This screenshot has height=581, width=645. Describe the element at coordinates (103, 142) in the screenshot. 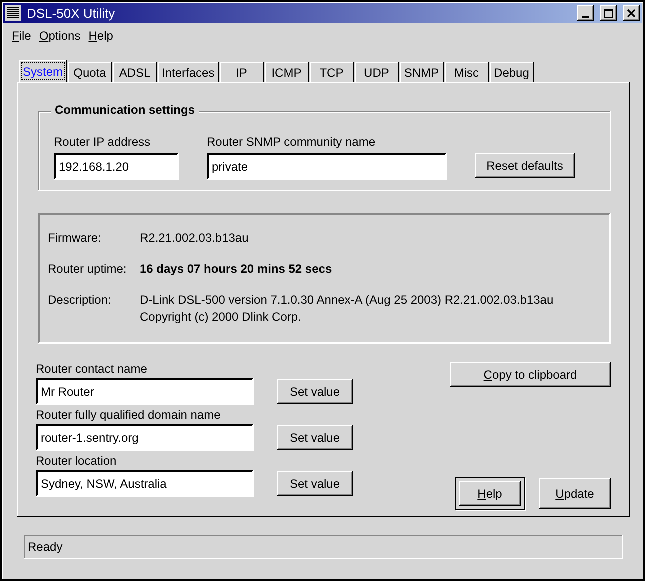

I see `field-label: Router IP address` at that location.